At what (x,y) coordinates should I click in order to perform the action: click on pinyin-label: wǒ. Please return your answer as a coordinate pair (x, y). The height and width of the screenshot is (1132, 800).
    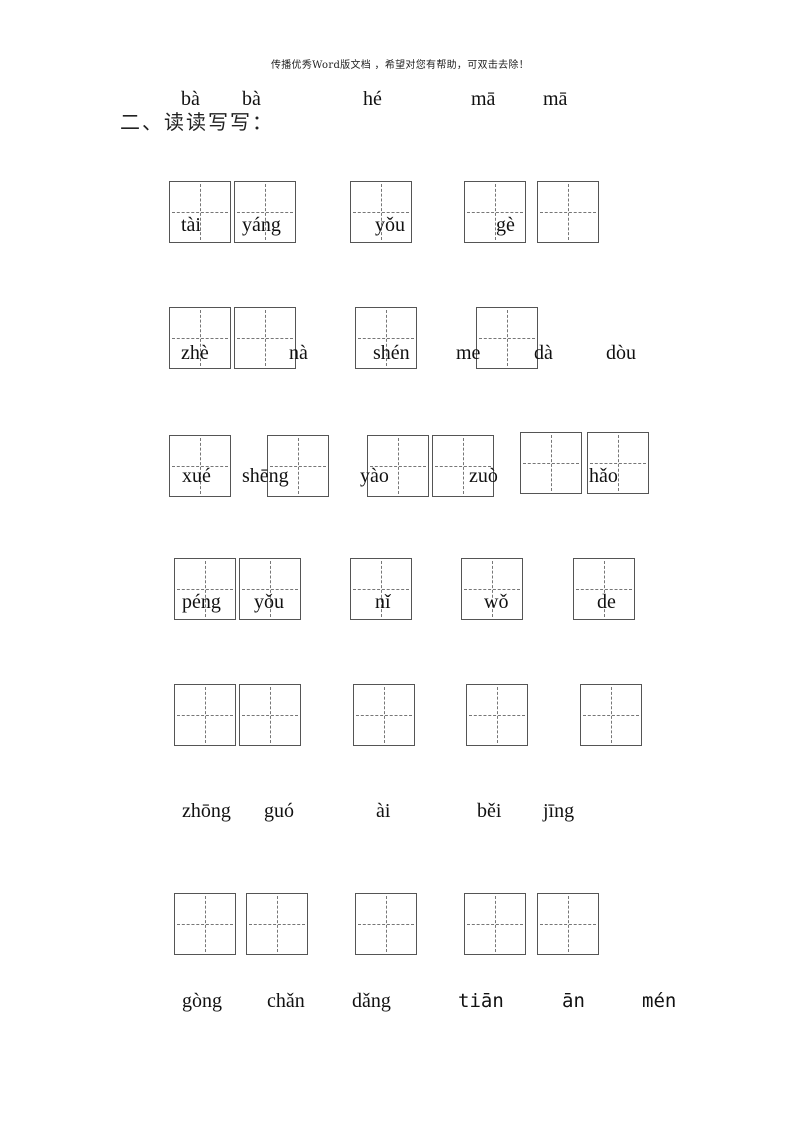
    Looking at the image, I should click on (496, 602).